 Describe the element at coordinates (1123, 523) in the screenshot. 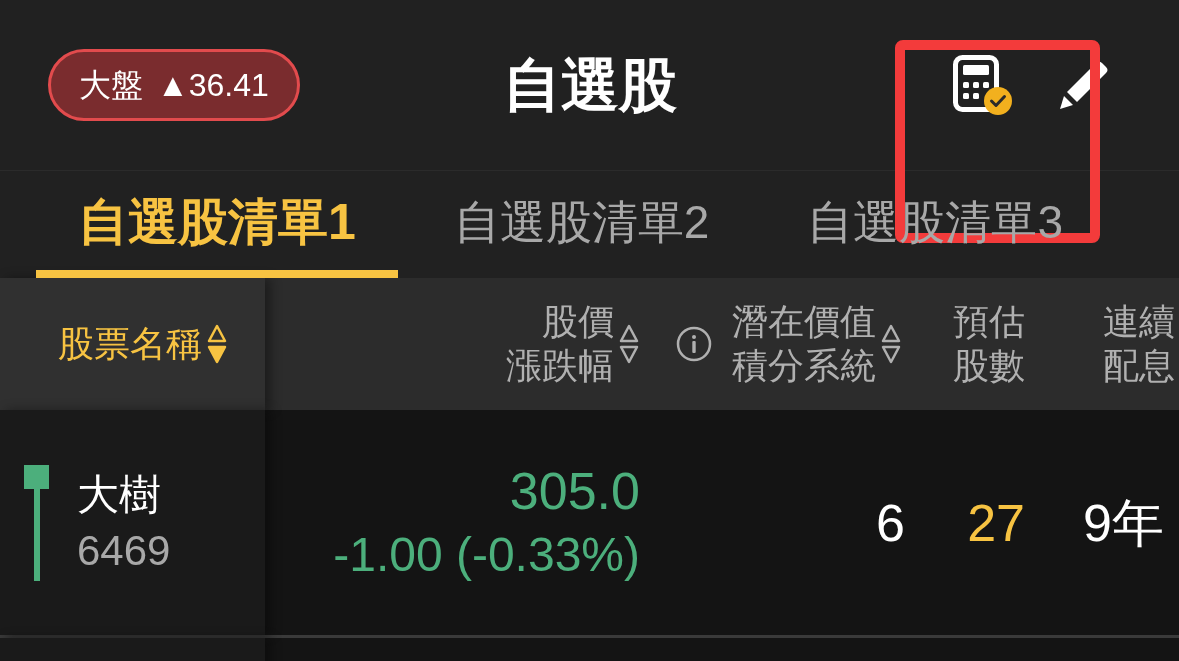

I see `table-cell-text: 9年` at that location.